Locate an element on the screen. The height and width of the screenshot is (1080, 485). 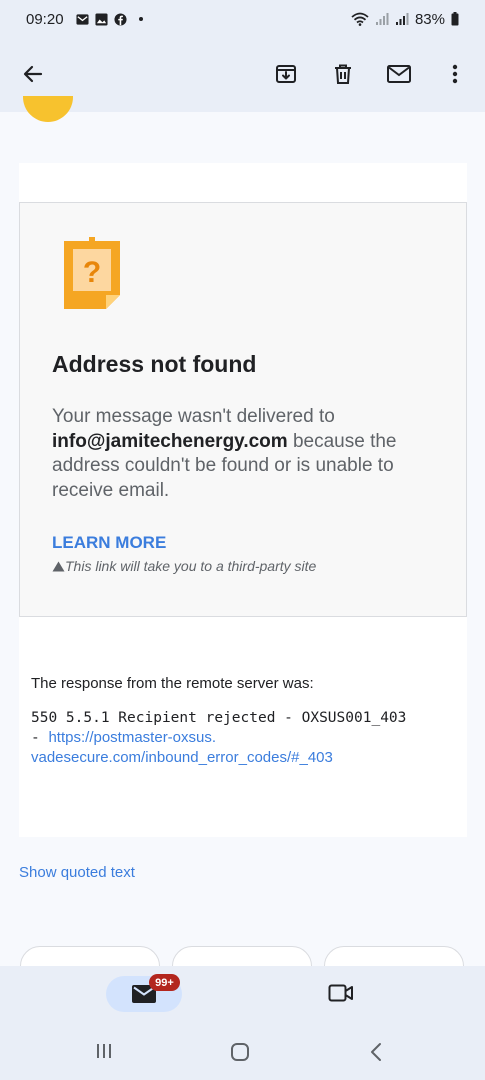
home-icon is located at coordinates (240, 1054).